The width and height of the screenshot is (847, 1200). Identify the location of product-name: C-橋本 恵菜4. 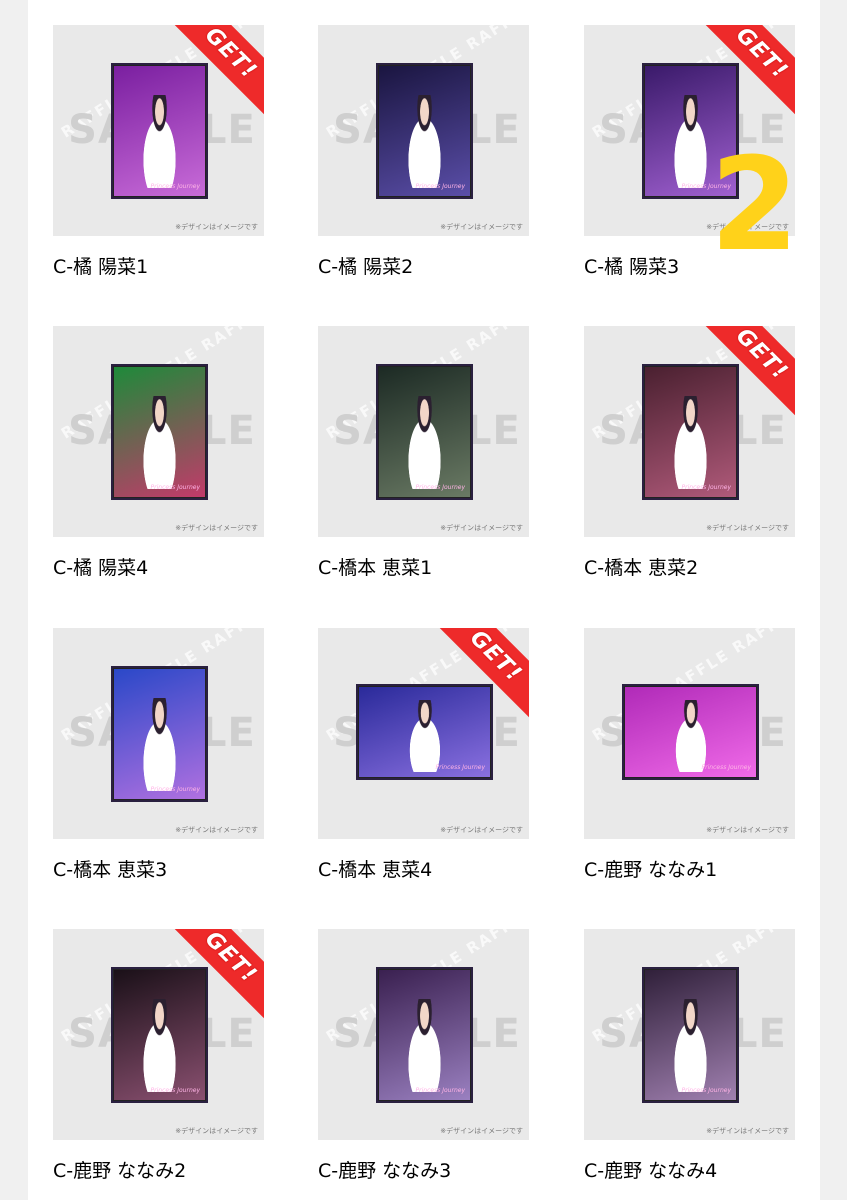
(423, 868).